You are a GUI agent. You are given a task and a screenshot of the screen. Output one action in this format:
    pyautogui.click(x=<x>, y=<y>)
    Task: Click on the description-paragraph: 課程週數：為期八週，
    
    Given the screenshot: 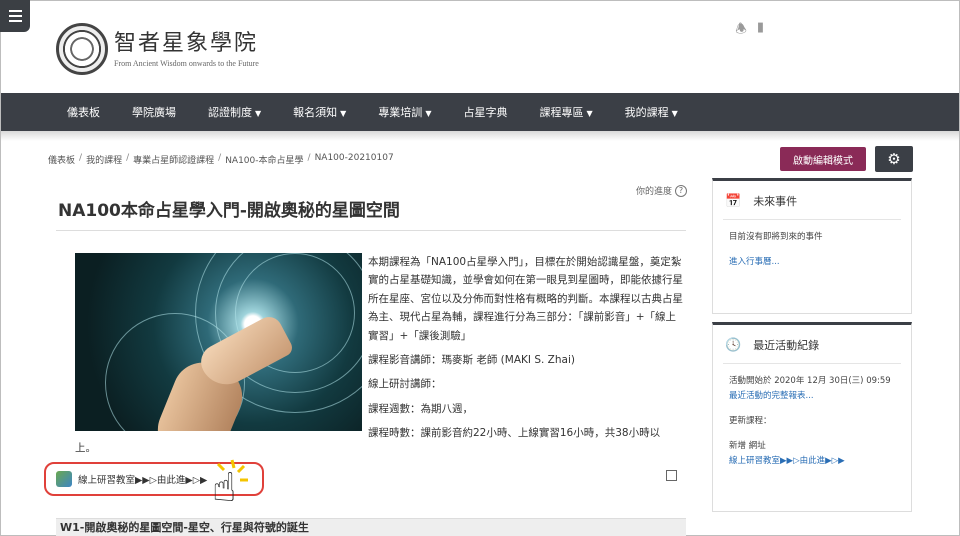 What is the action you would take?
    pyautogui.click(x=420, y=408)
    